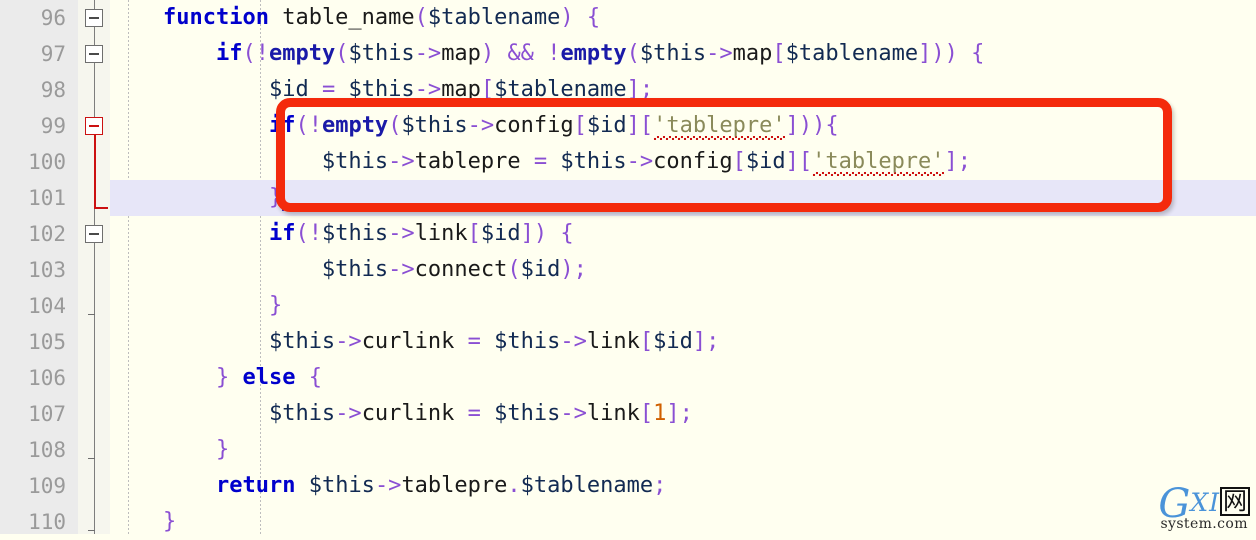 The height and width of the screenshot is (540, 1256). Describe the element at coordinates (560, 89) in the screenshot. I see `code-token: $tablename` at that location.